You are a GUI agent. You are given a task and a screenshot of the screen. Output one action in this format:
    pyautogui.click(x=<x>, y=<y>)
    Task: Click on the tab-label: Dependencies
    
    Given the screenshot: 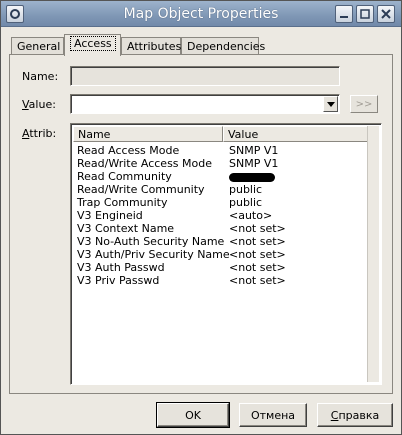 What is the action you would take?
    pyautogui.click(x=226, y=46)
    